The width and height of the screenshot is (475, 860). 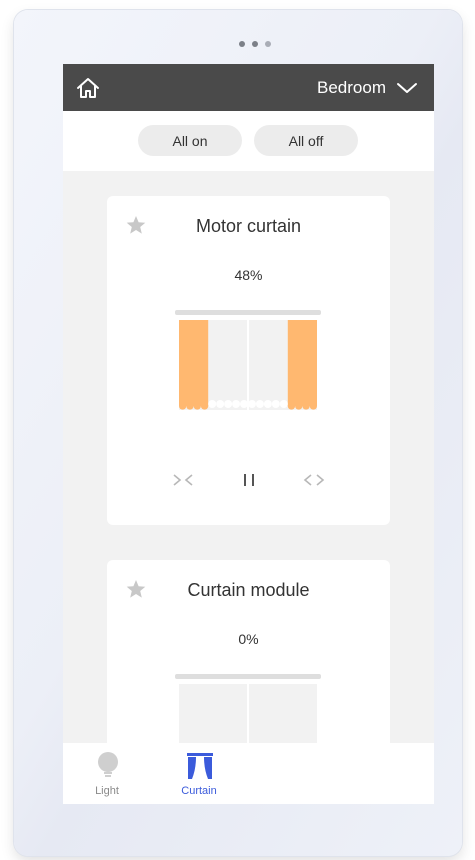 I want to click on home-button, so click(x=88, y=88).